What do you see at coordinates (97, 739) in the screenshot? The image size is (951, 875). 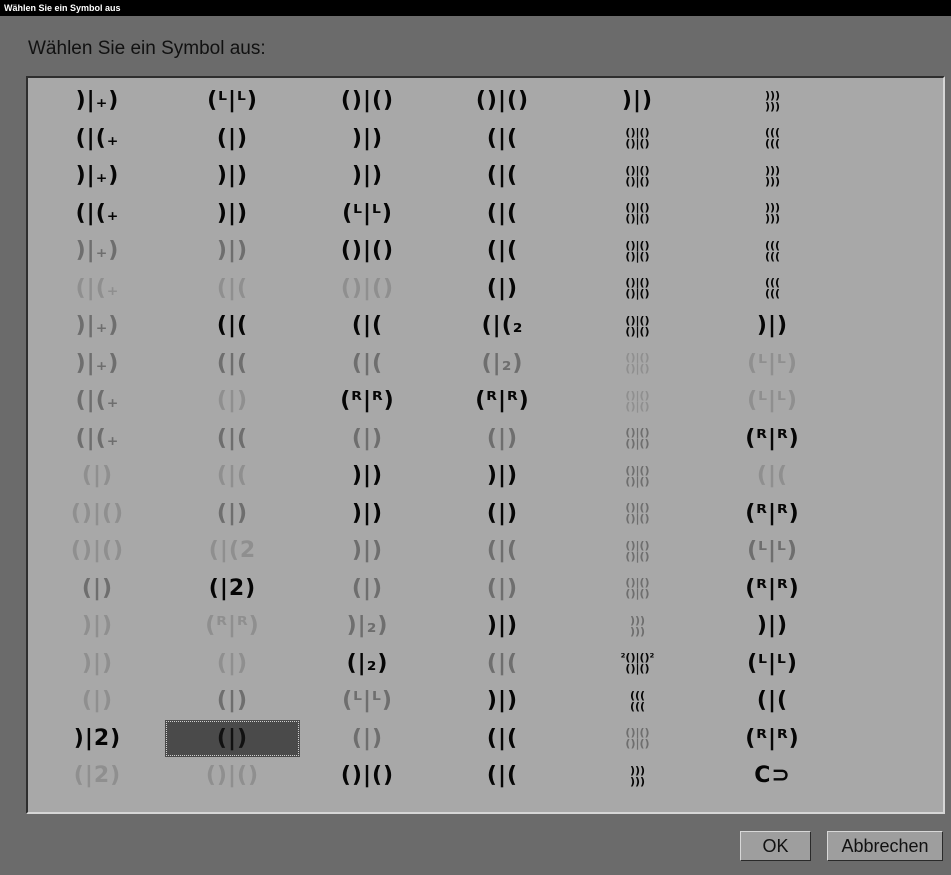 I see `symbol-option: )|2)` at bounding box center [97, 739].